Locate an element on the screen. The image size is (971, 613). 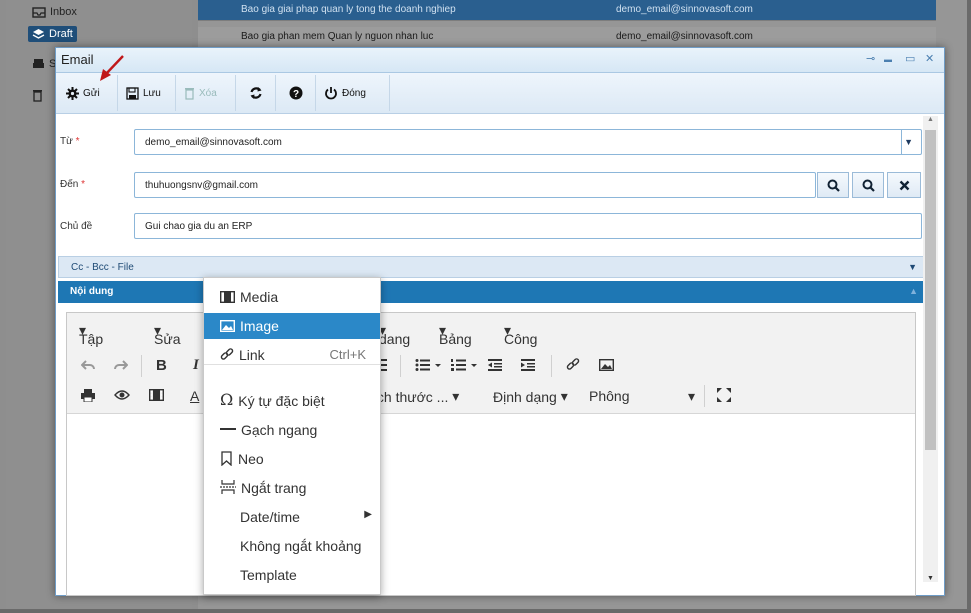
menu-format-label: dang is located at coordinates (395, 339).